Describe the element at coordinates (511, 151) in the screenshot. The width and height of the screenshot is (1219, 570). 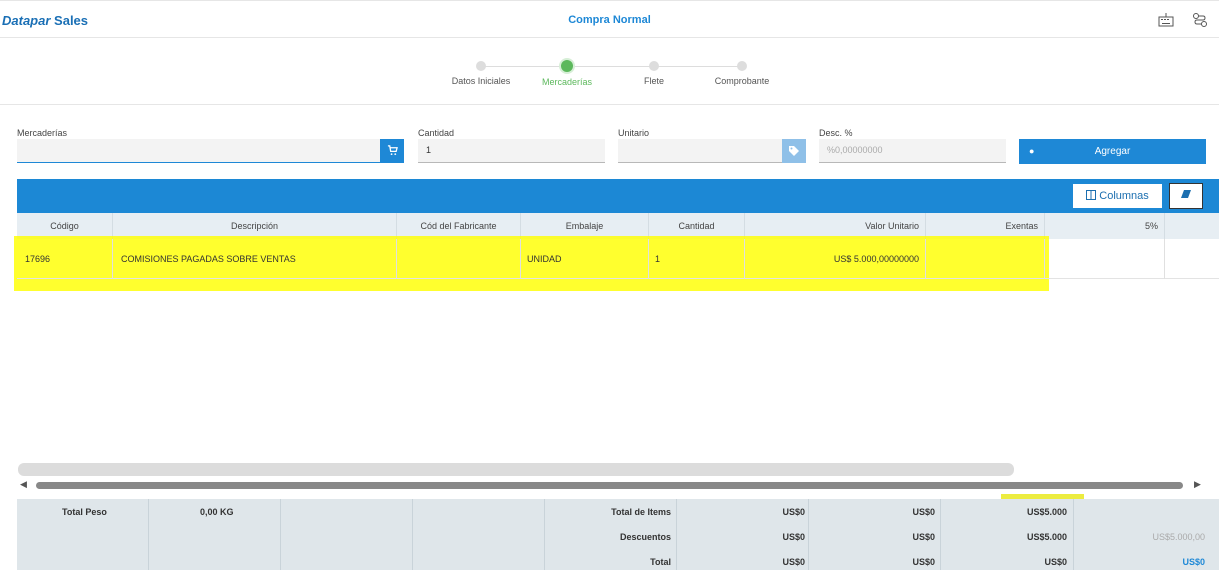
I see `cantidad-input: 1` at that location.